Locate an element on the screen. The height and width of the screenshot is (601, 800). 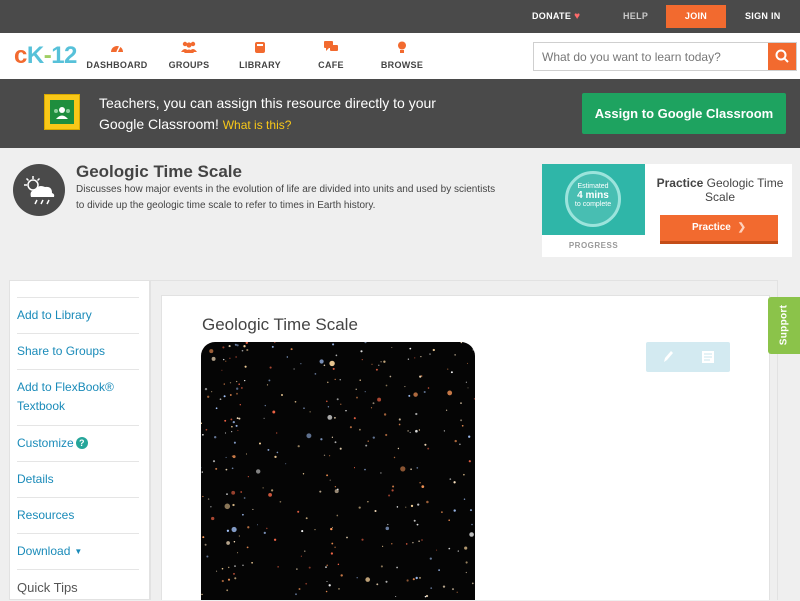
nav-cafe: CAFE is located at coordinates (331, 55).